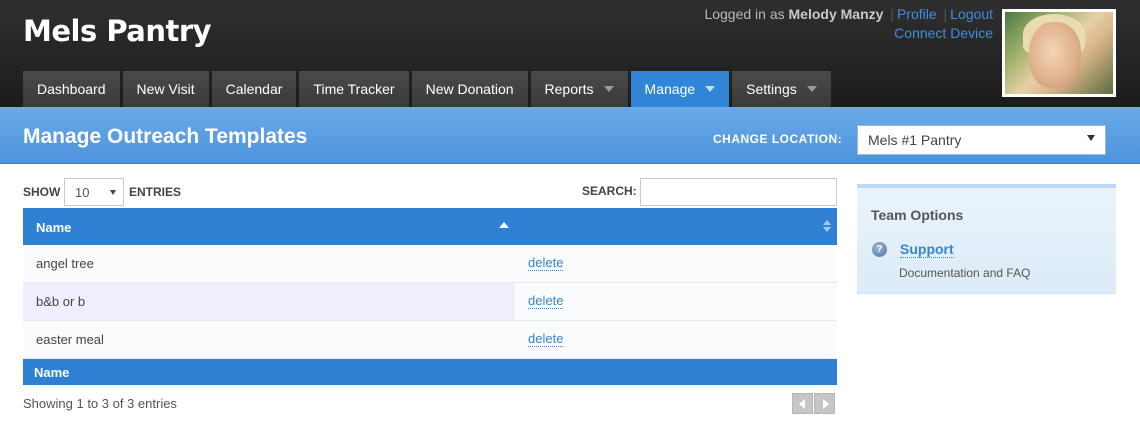 The width and height of the screenshot is (1140, 426). I want to click on page-length-select: 10, so click(94, 192).